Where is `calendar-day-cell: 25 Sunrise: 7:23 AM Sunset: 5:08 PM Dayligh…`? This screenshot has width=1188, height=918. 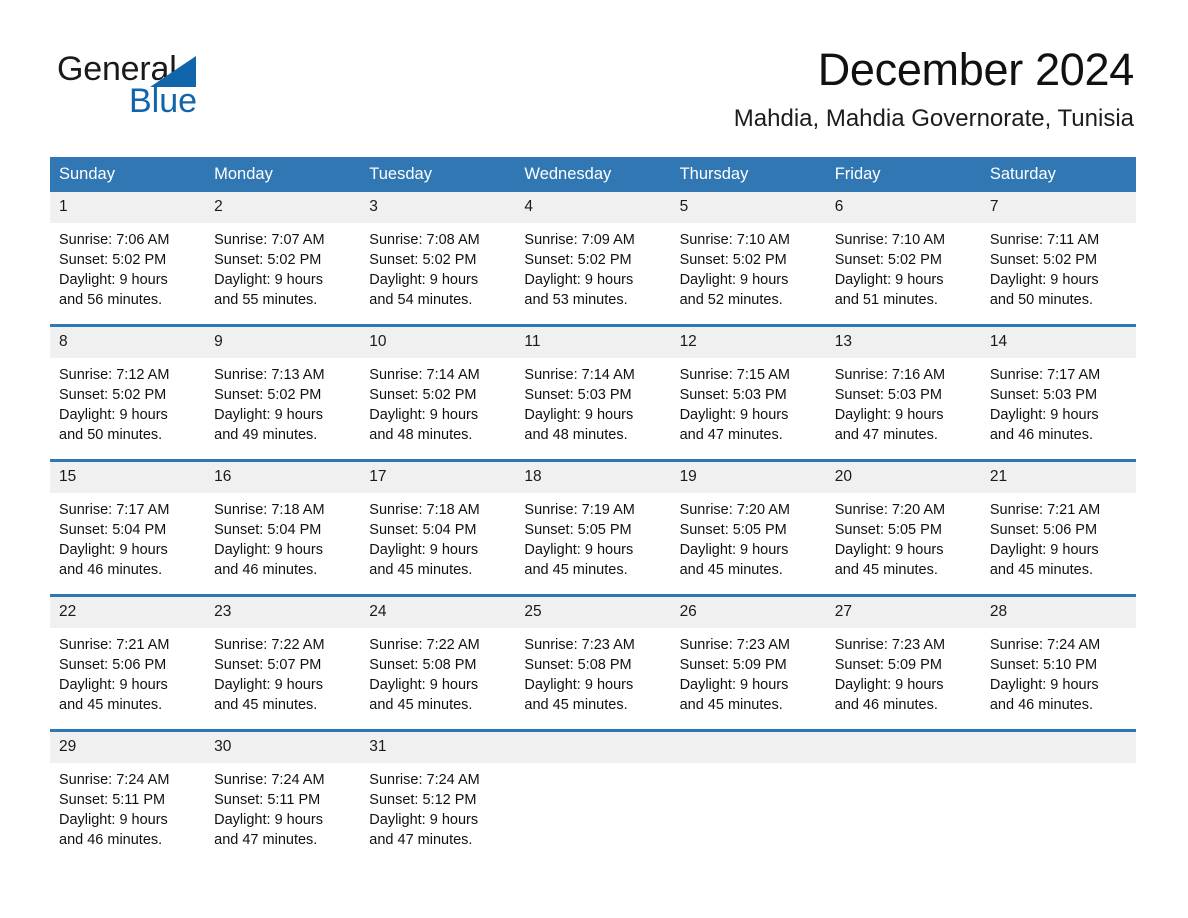
calendar-day-cell: 25 Sunrise: 7:23 AM Sunset: 5:08 PM Dayligh… is located at coordinates (593, 662).